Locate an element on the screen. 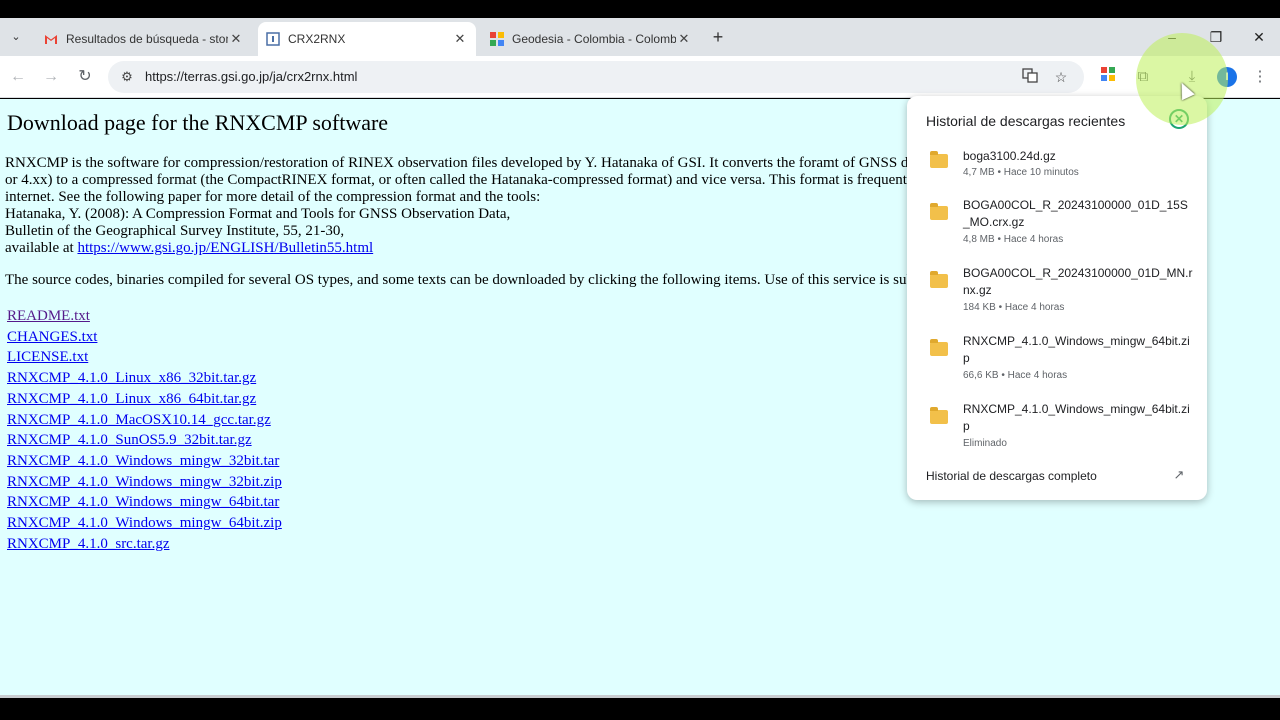 The width and height of the screenshot is (1280, 720). forward-icon: → is located at coordinates (51, 77).